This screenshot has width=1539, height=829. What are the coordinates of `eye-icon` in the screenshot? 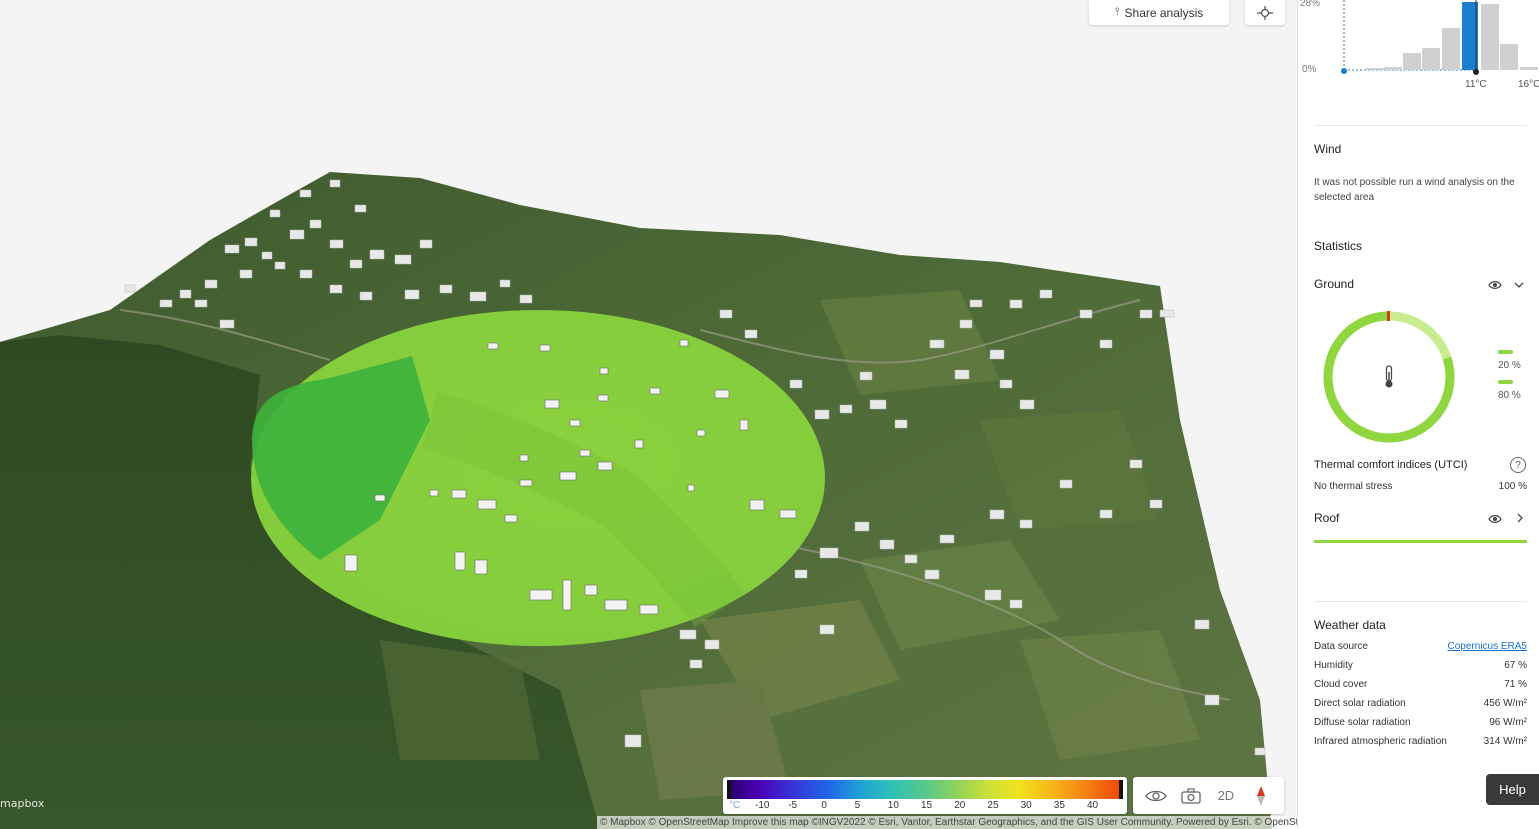 It's located at (1156, 795).